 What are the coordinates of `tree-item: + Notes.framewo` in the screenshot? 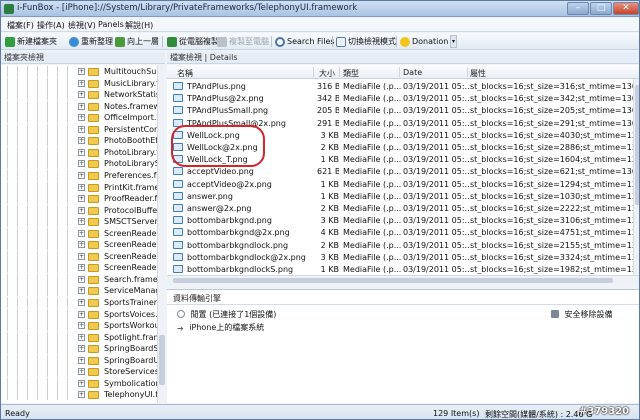 It's located at (82, 106).